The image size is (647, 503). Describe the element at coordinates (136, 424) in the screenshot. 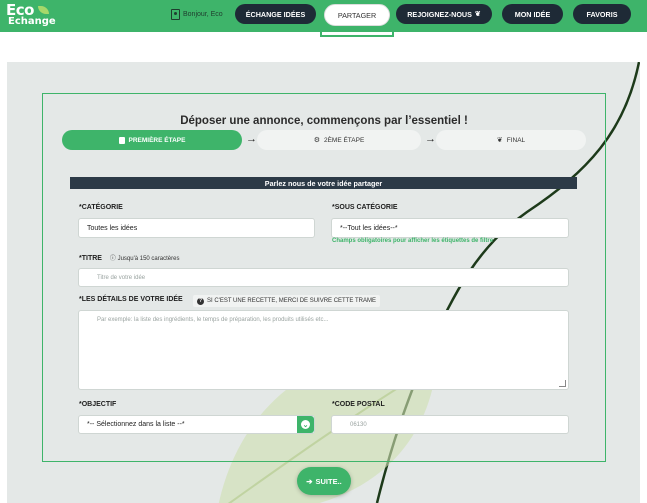

I see `objective-value: *-- Sélectionnez dans la liste --*` at that location.